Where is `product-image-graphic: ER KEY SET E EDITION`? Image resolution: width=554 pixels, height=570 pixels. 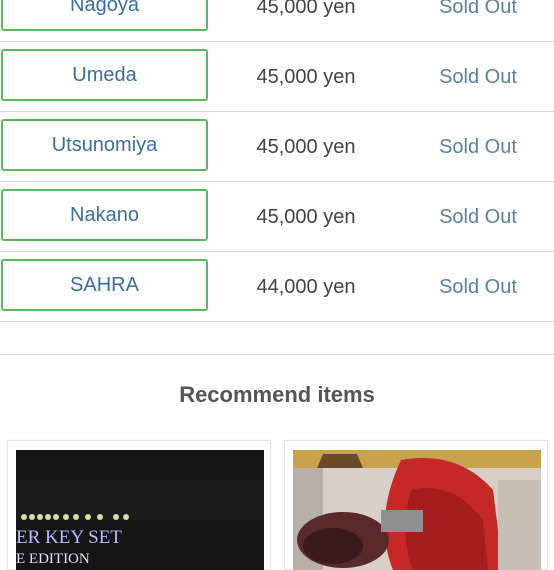
product-image-graphic: ER KEY SET E EDITION is located at coordinates (140, 510).